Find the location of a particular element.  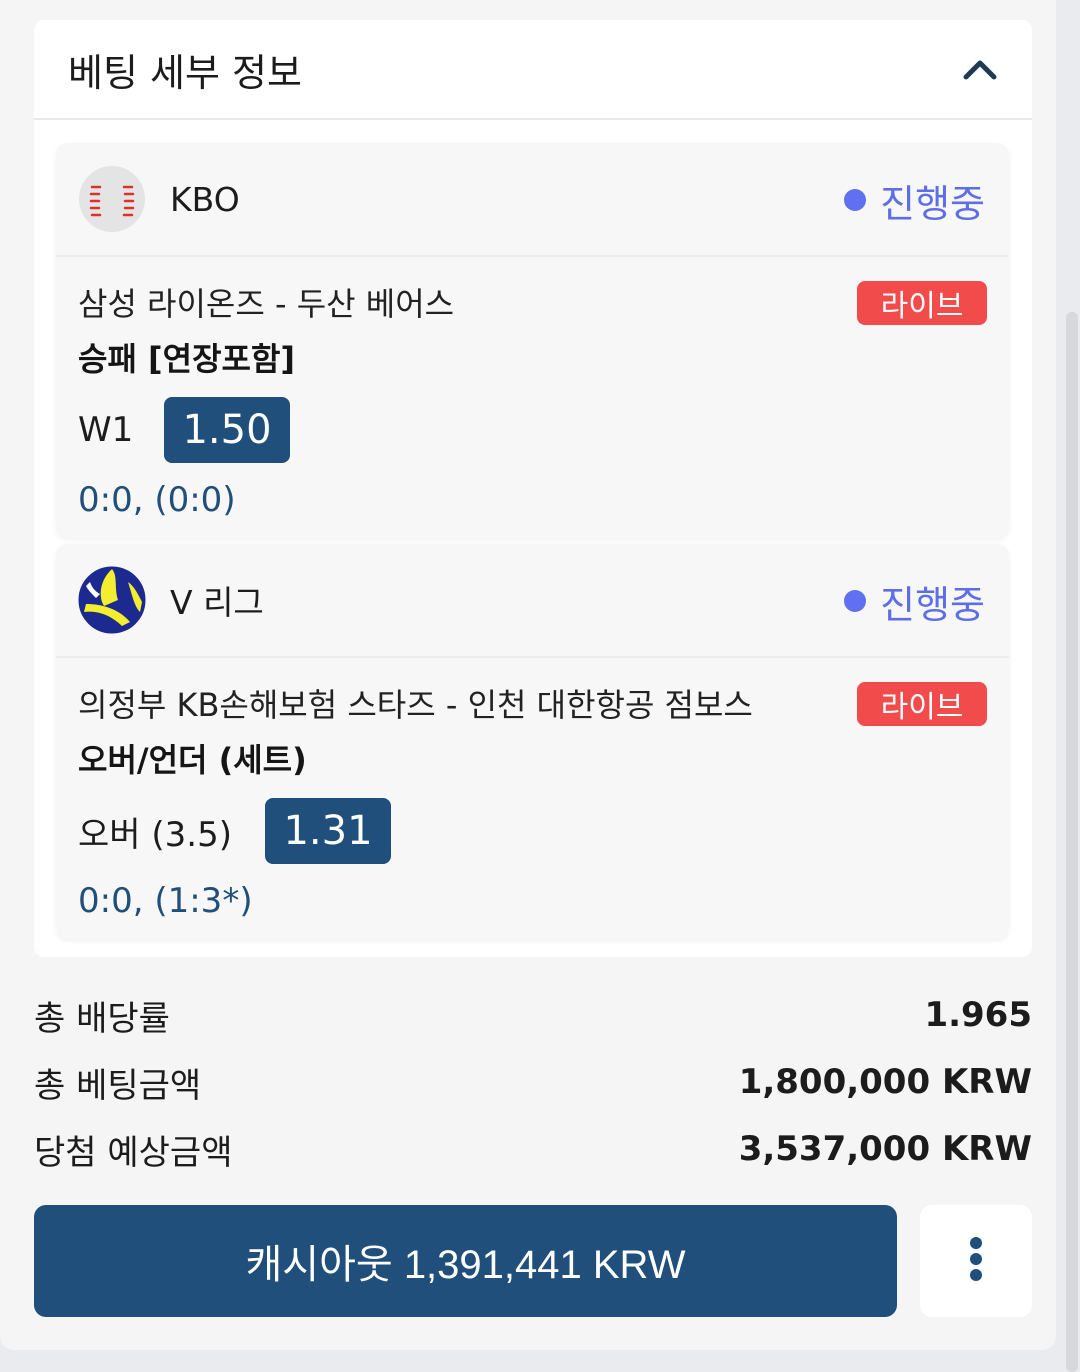

odds-button: 1.50 is located at coordinates (227, 430).